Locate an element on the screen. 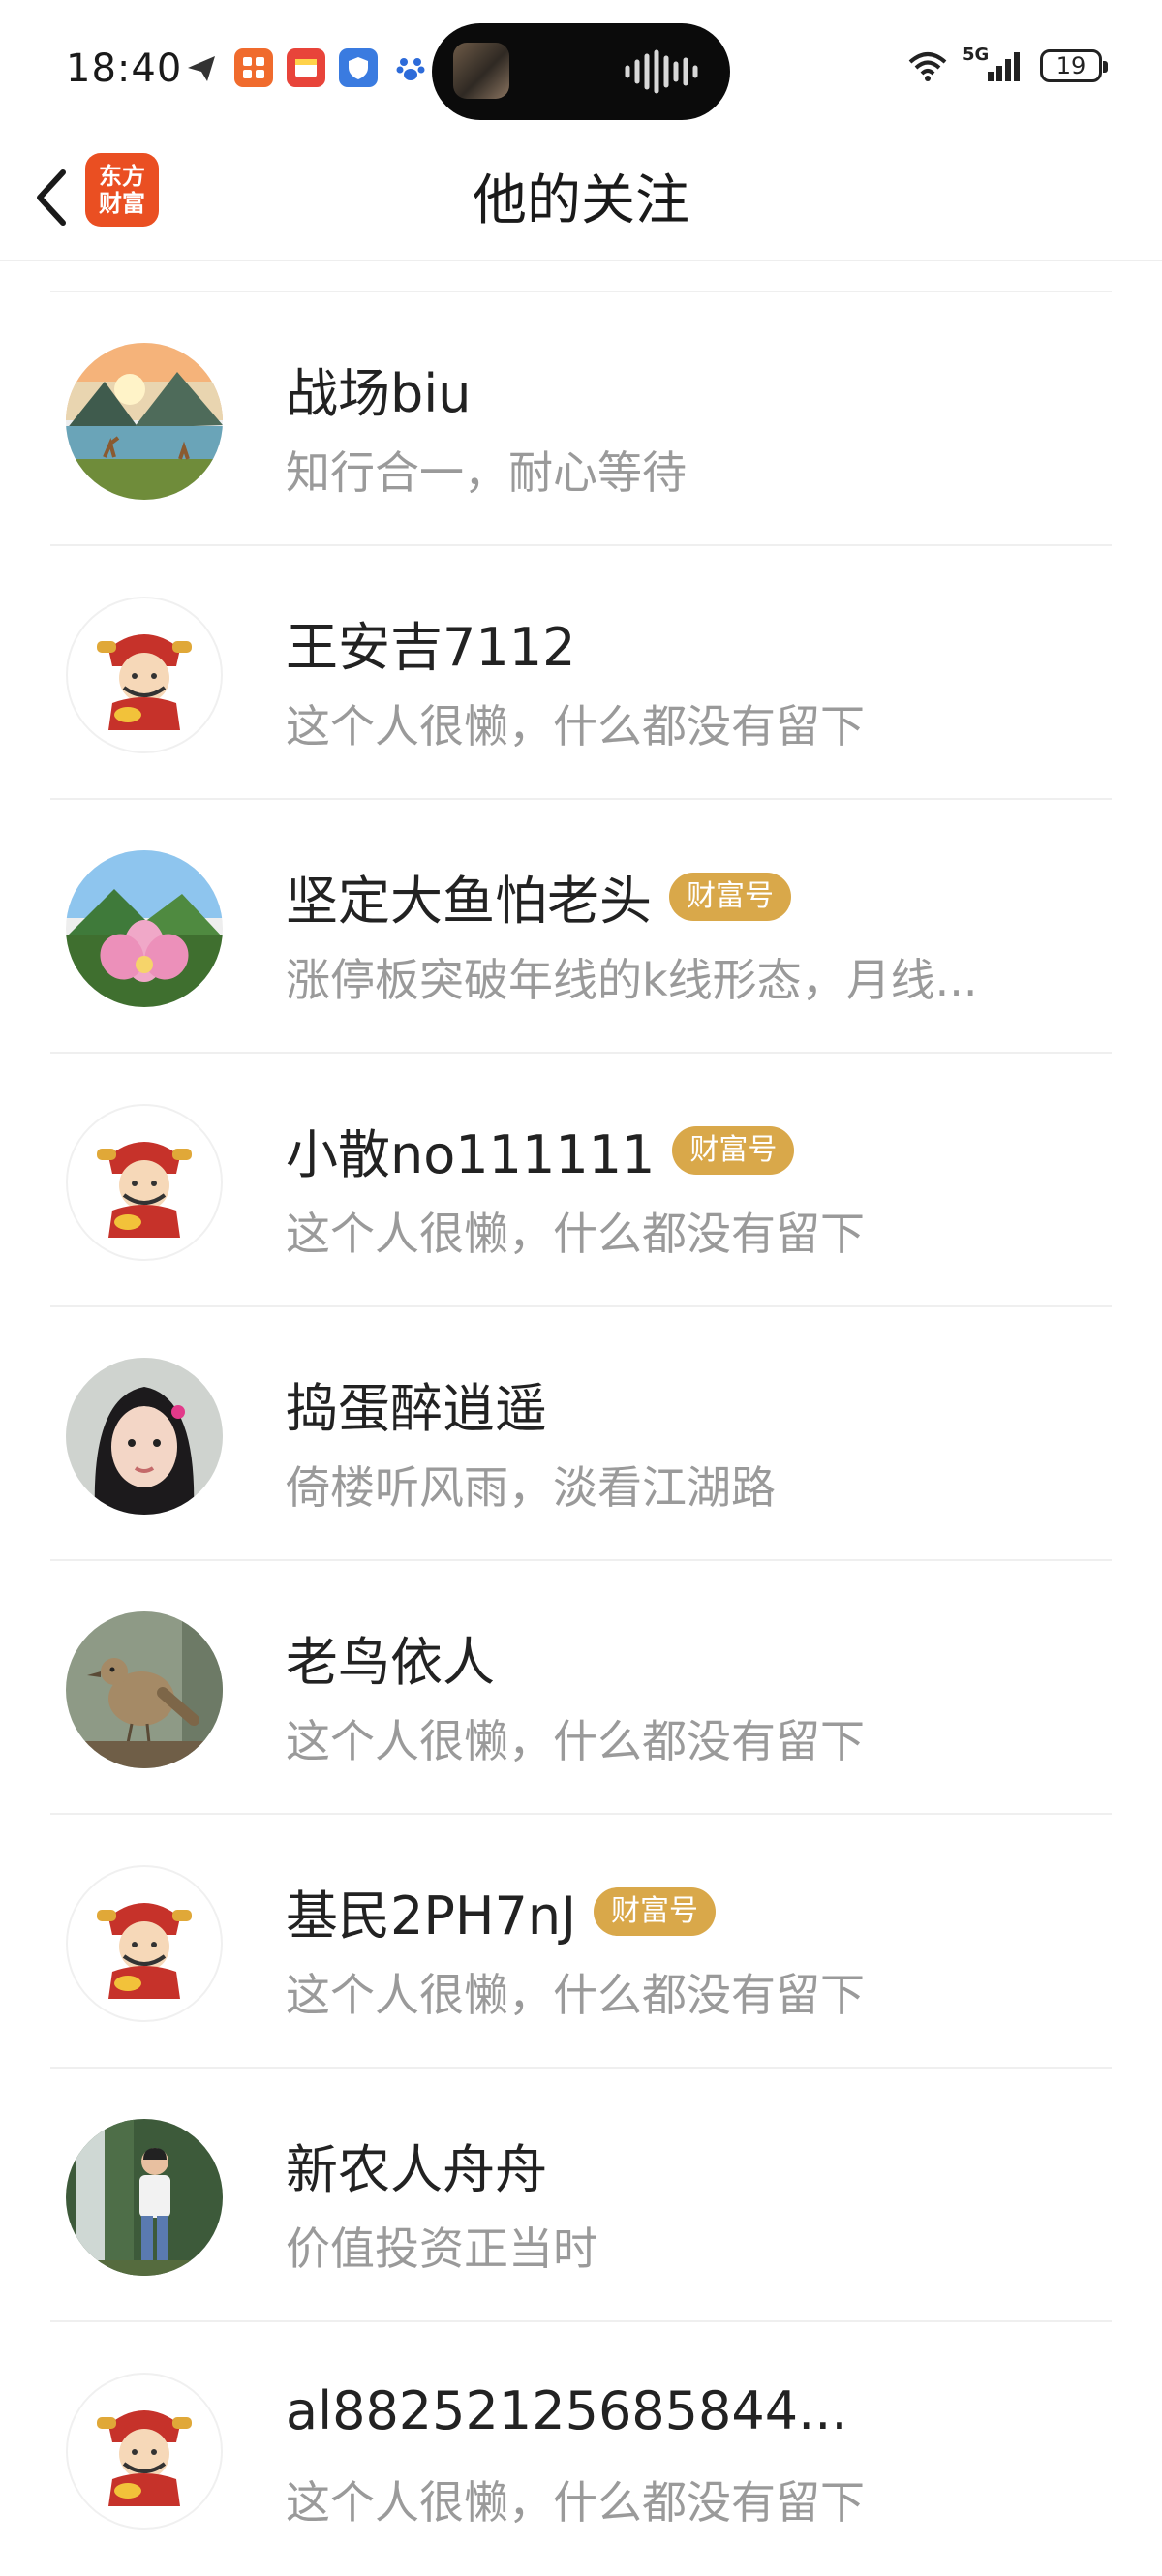  calendar-app-icon is located at coordinates (306, 67).